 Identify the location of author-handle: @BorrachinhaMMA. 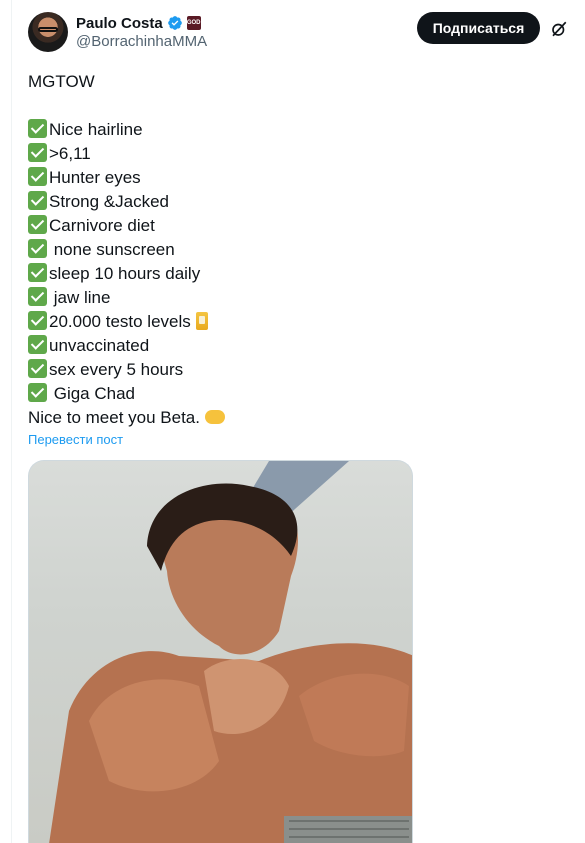
(141, 41).